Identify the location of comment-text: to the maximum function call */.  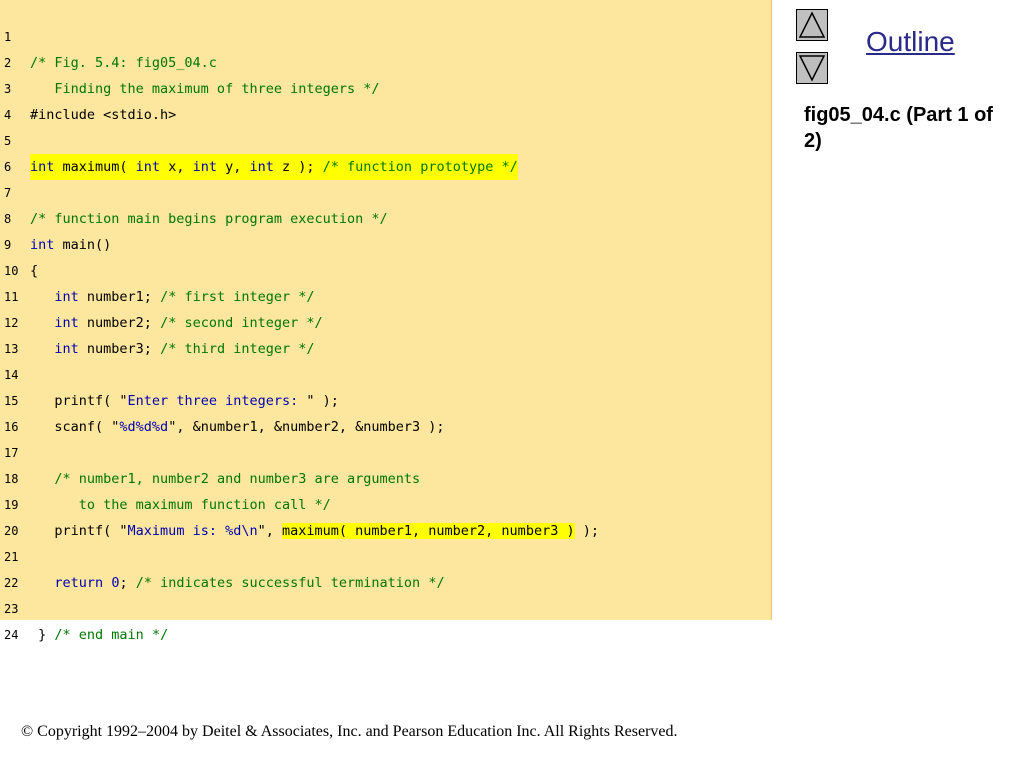
(192, 505).